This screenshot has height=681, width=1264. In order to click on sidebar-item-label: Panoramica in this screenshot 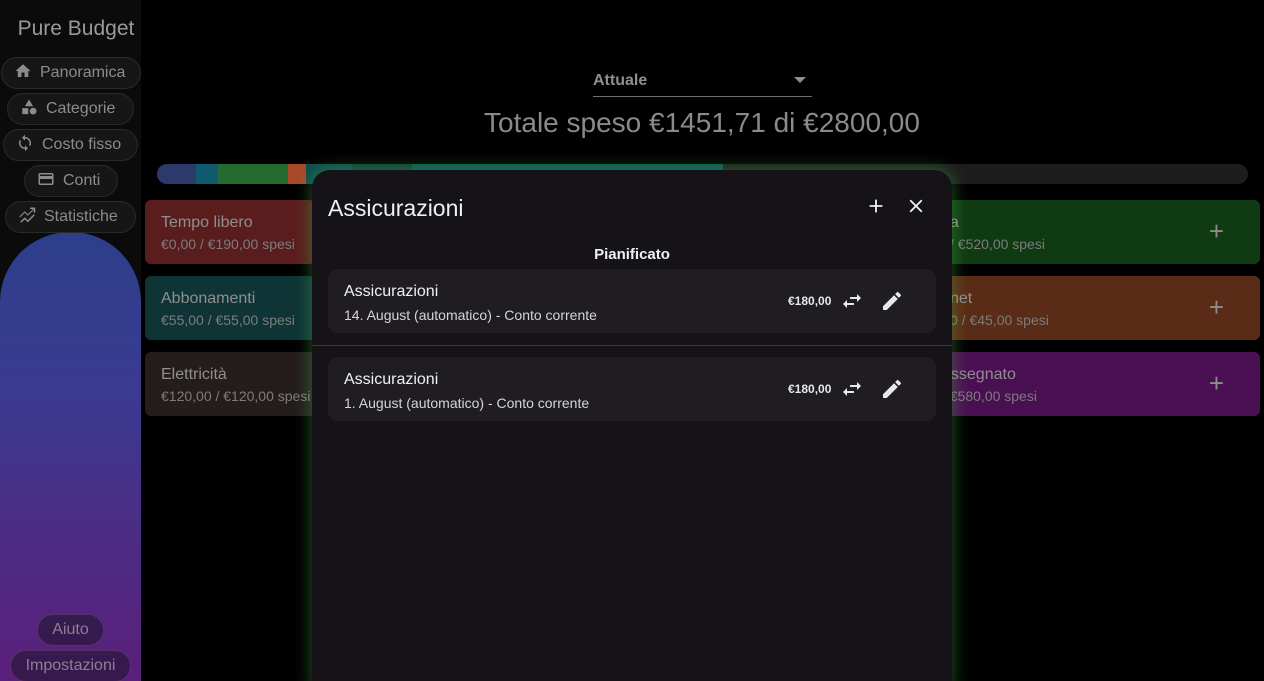, I will do `click(83, 72)`.